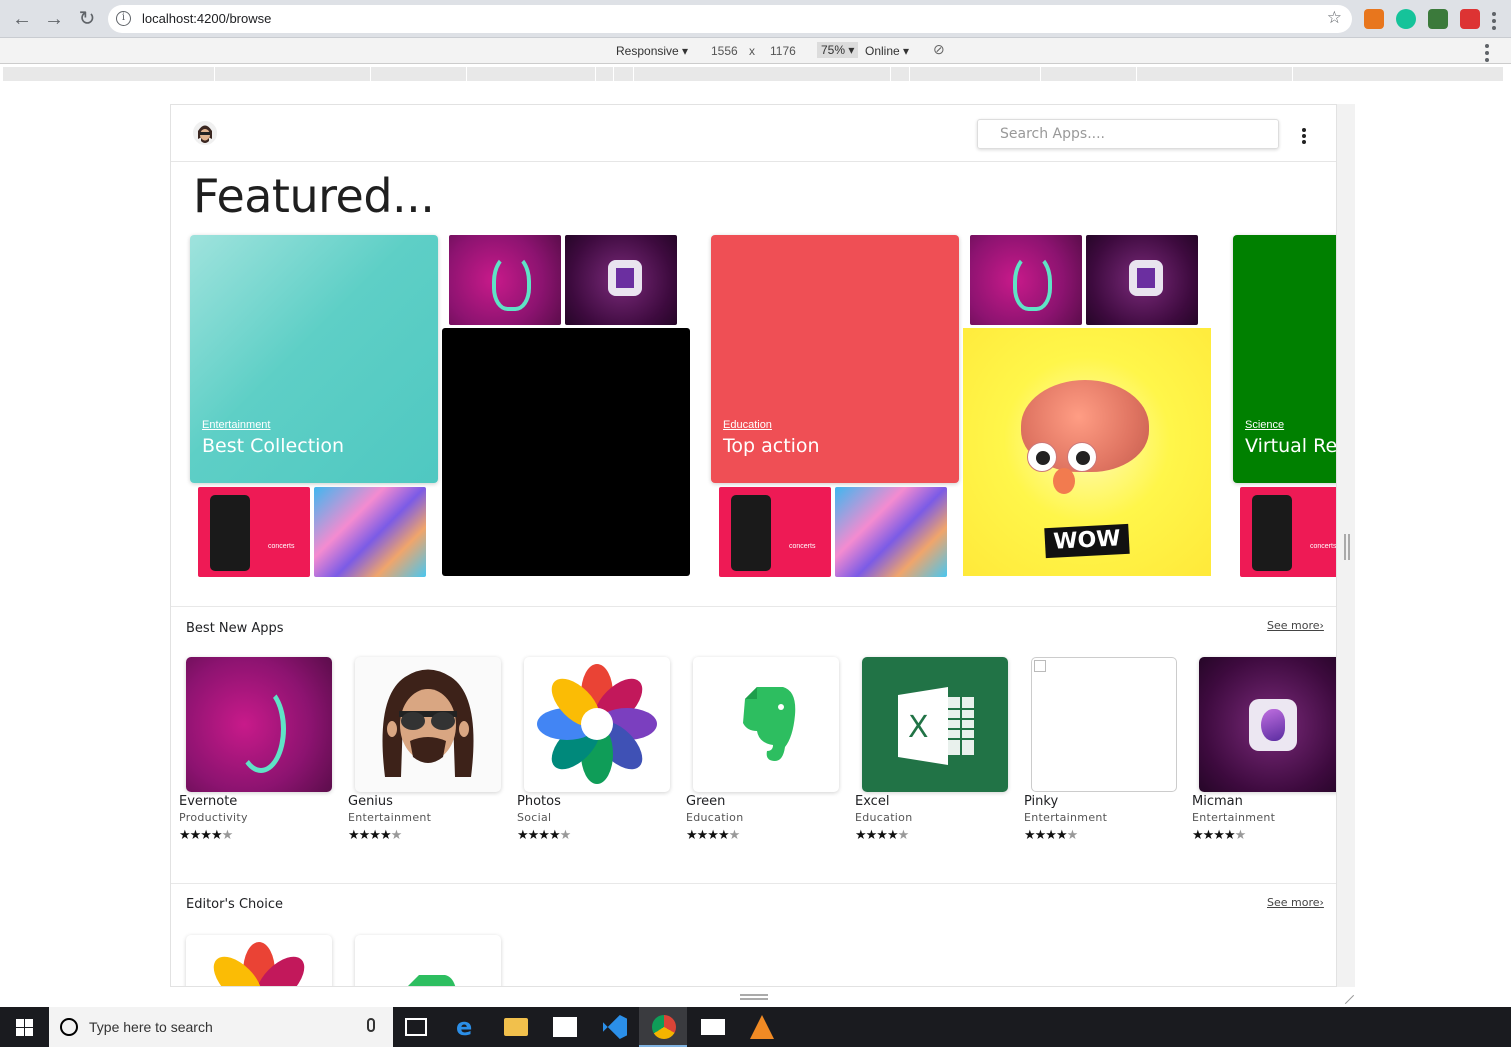 This screenshot has width=1511, height=1047. What do you see at coordinates (597, 724) in the screenshot?
I see `pinwheel-app-icon` at bounding box center [597, 724].